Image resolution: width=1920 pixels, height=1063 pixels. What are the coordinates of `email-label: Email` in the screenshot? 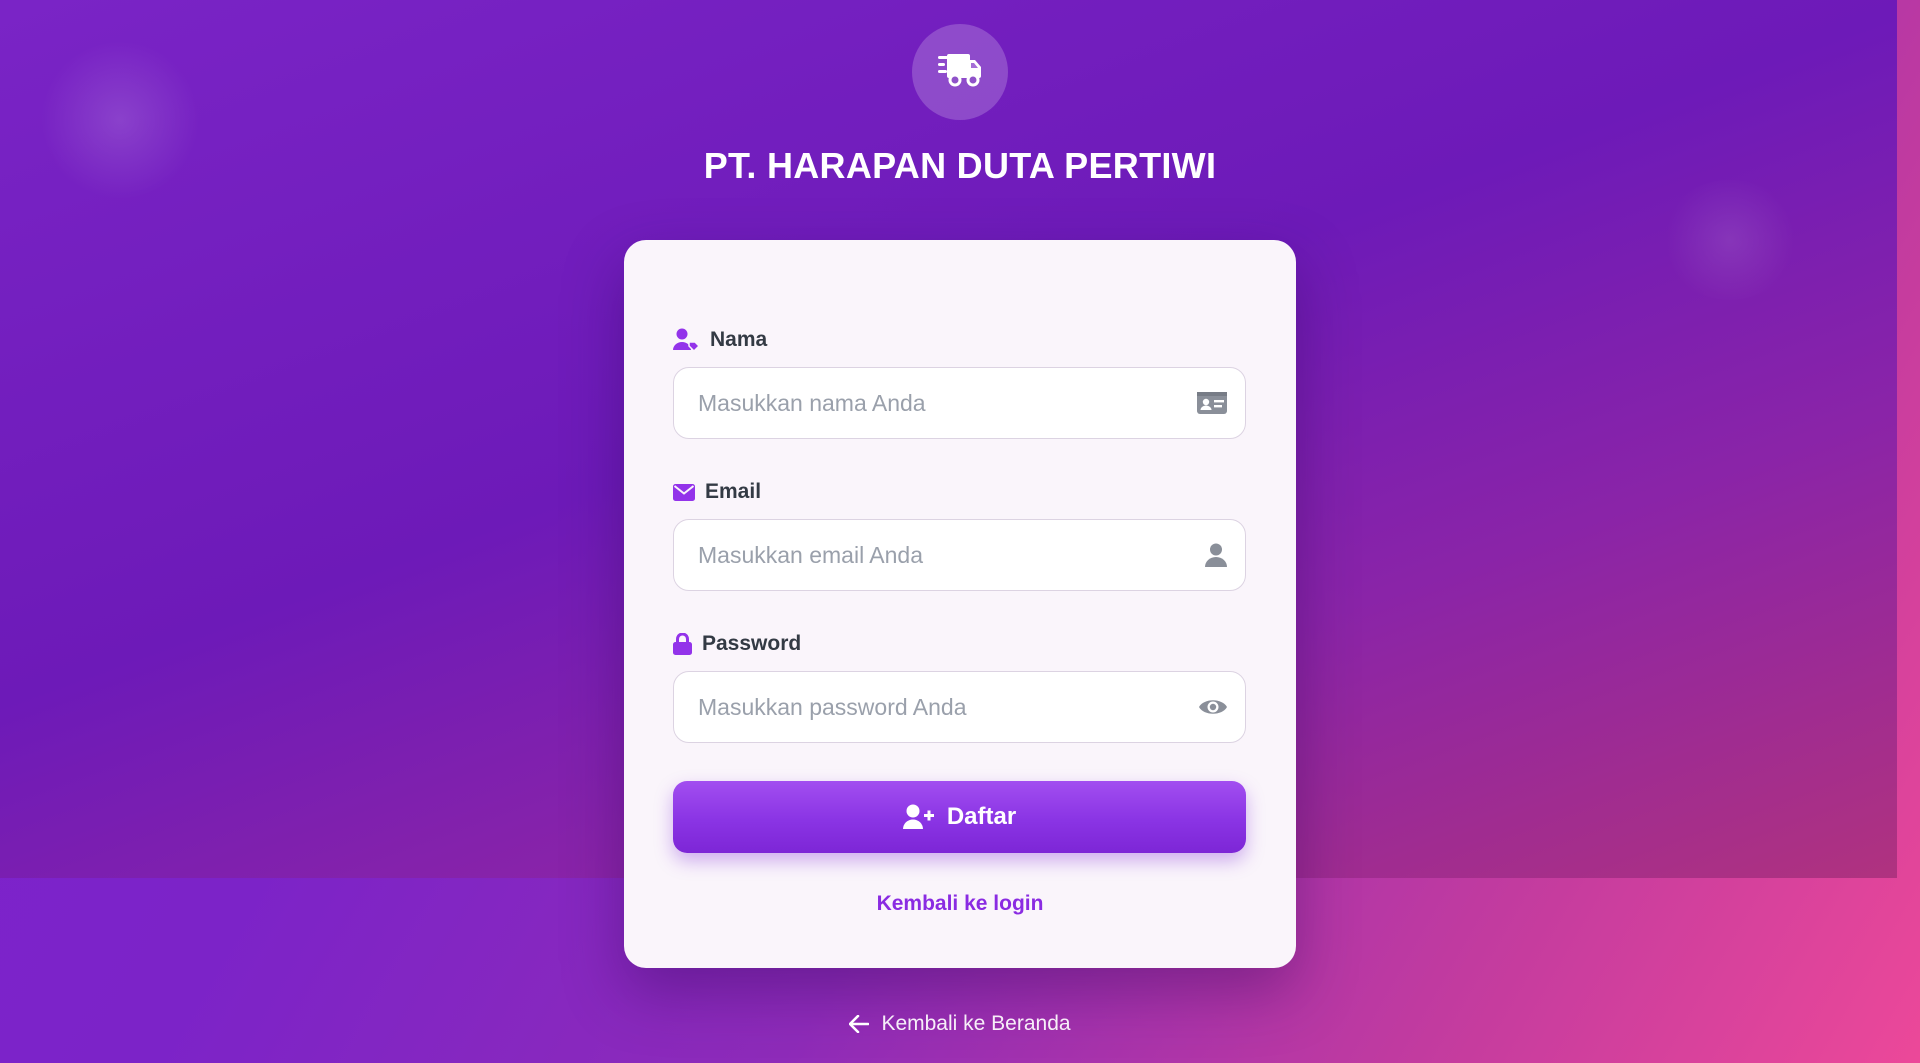 It's located at (717, 492).